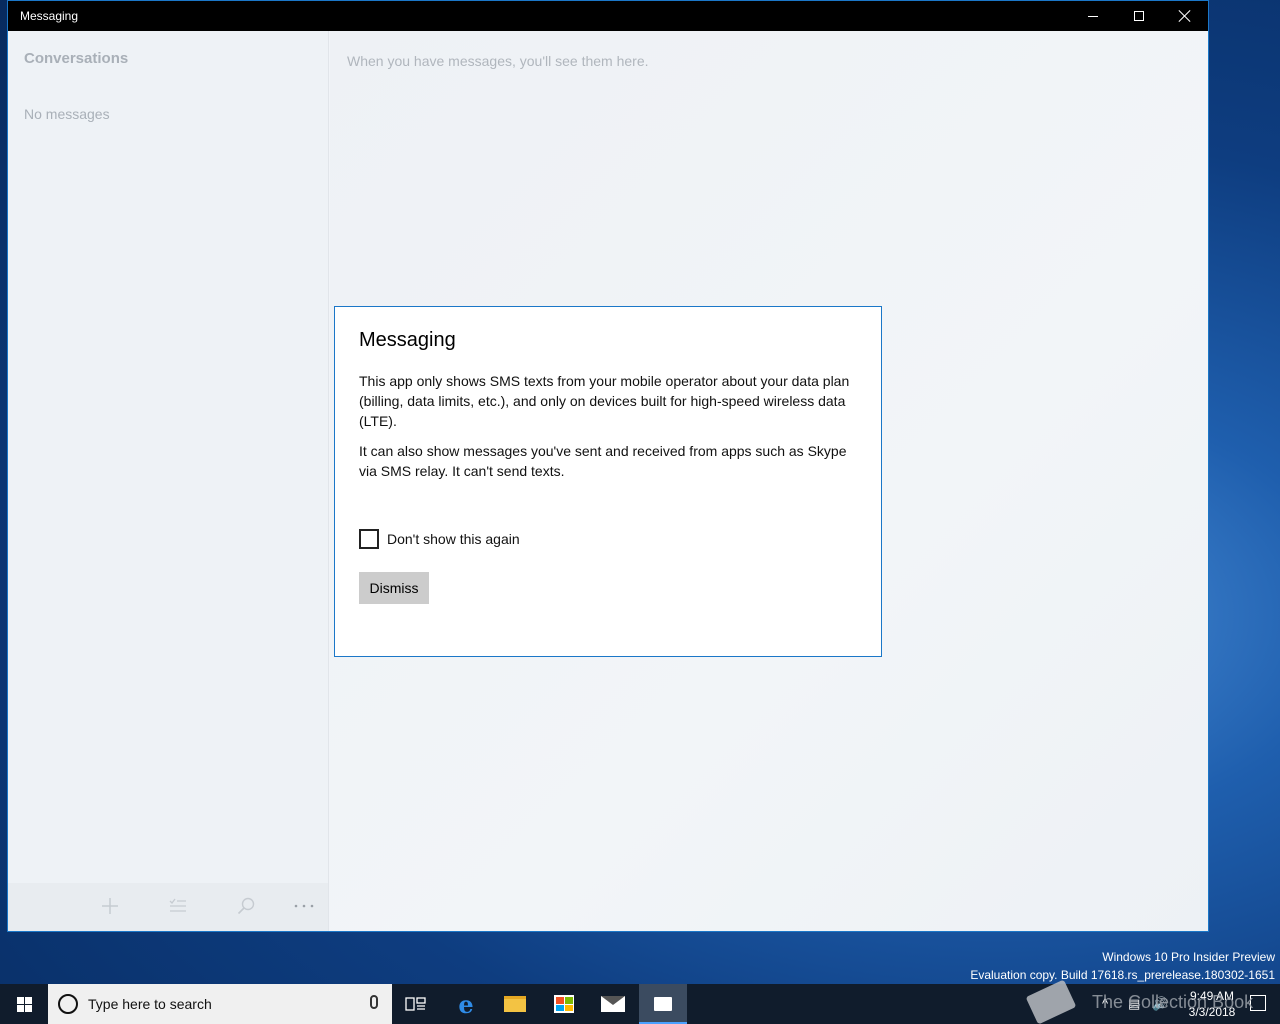  I want to click on action-center-icon, so click(1258, 1003).